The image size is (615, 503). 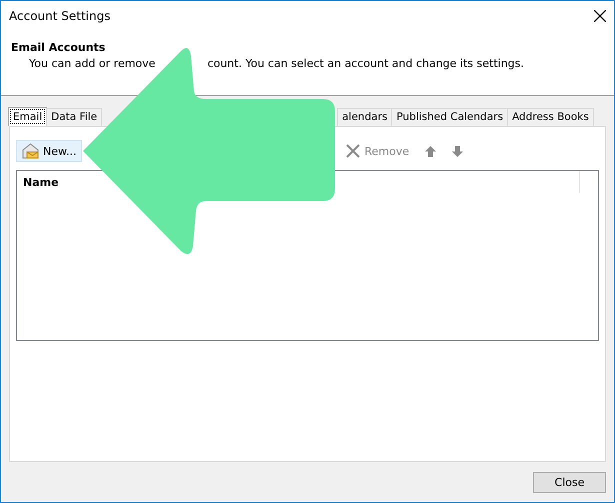 What do you see at coordinates (353, 151) in the screenshot?
I see `x-icon` at bounding box center [353, 151].